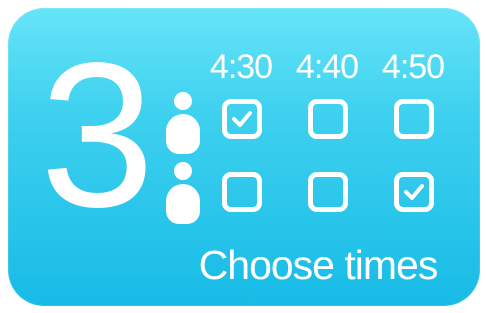 This screenshot has height=313, width=486. I want to click on time-label-450: 4:50, so click(413, 67).